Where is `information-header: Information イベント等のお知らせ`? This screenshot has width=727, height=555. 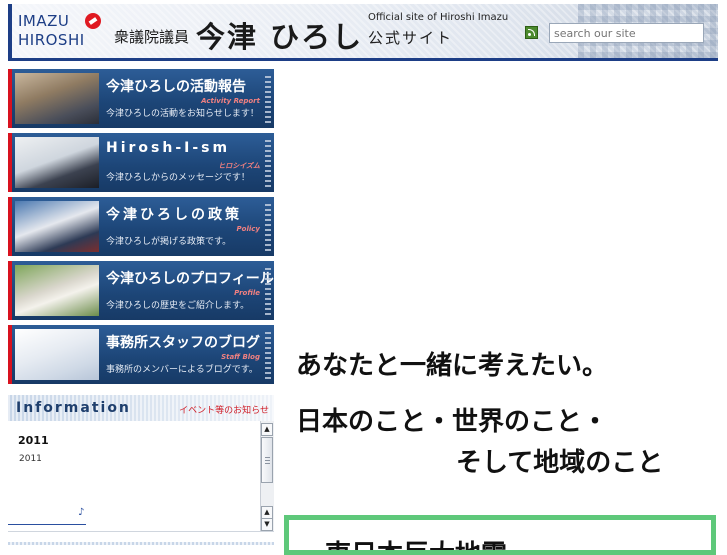
information-header: Information イベント等のお知らせ is located at coordinates (141, 408).